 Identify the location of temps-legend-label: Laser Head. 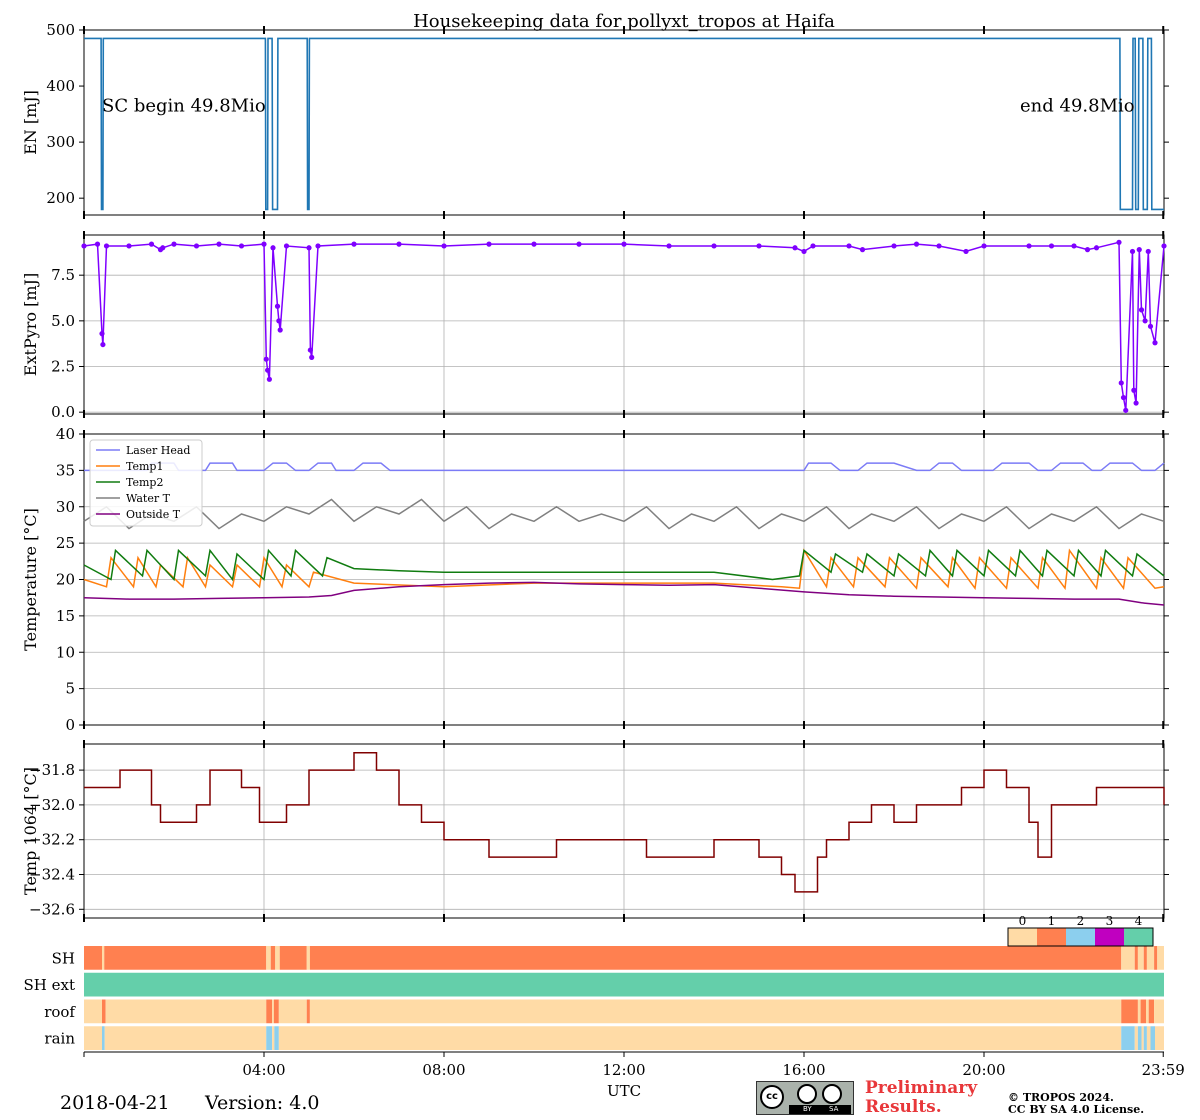
(158, 450).